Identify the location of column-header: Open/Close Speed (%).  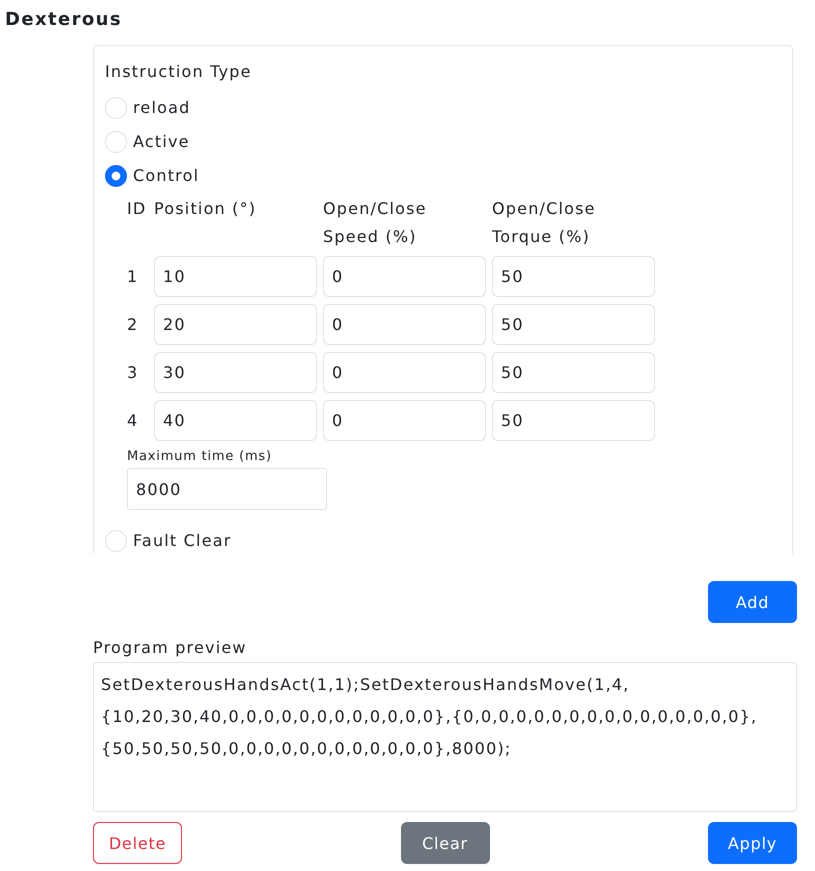
(375, 223).